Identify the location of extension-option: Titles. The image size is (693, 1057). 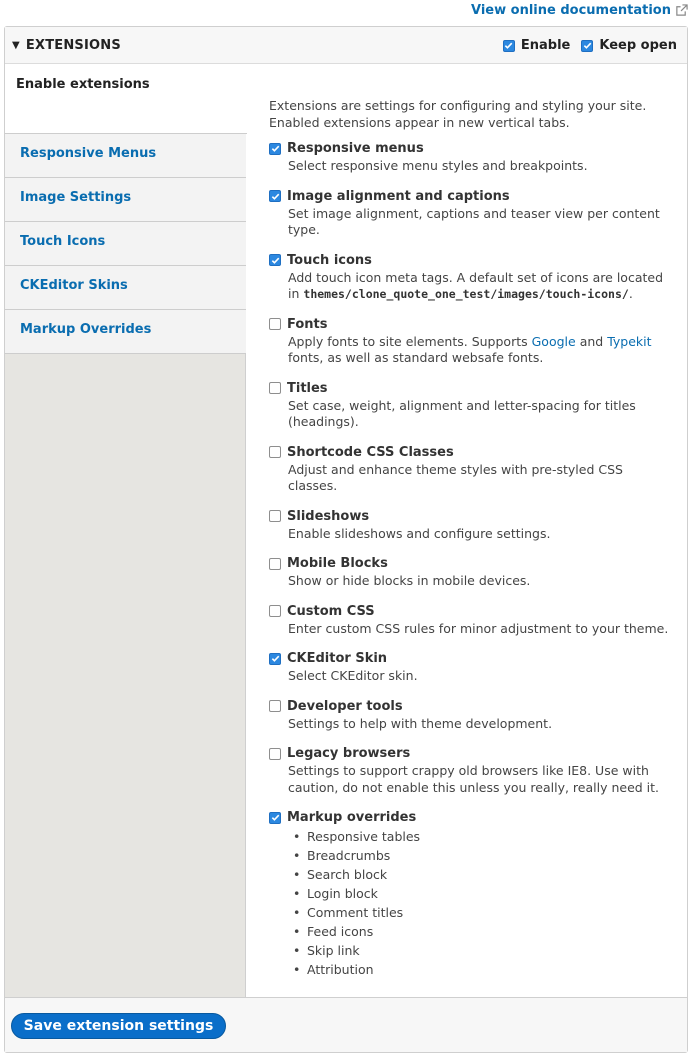
(471, 388).